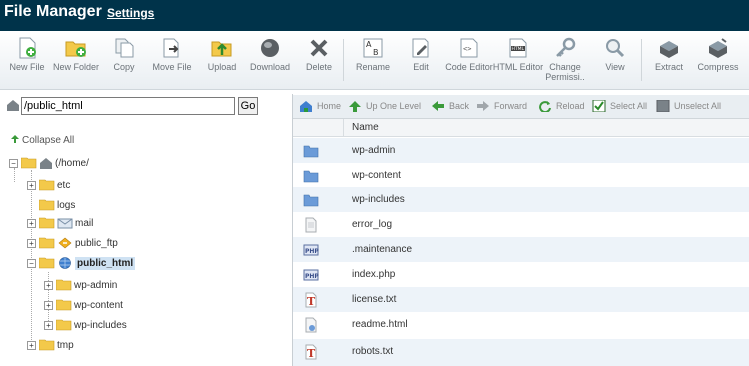 Image resolution: width=749 pixels, height=366 pixels. Describe the element at coordinates (561, 106) in the screenshot. I see `reload-button: Reload` at that location.